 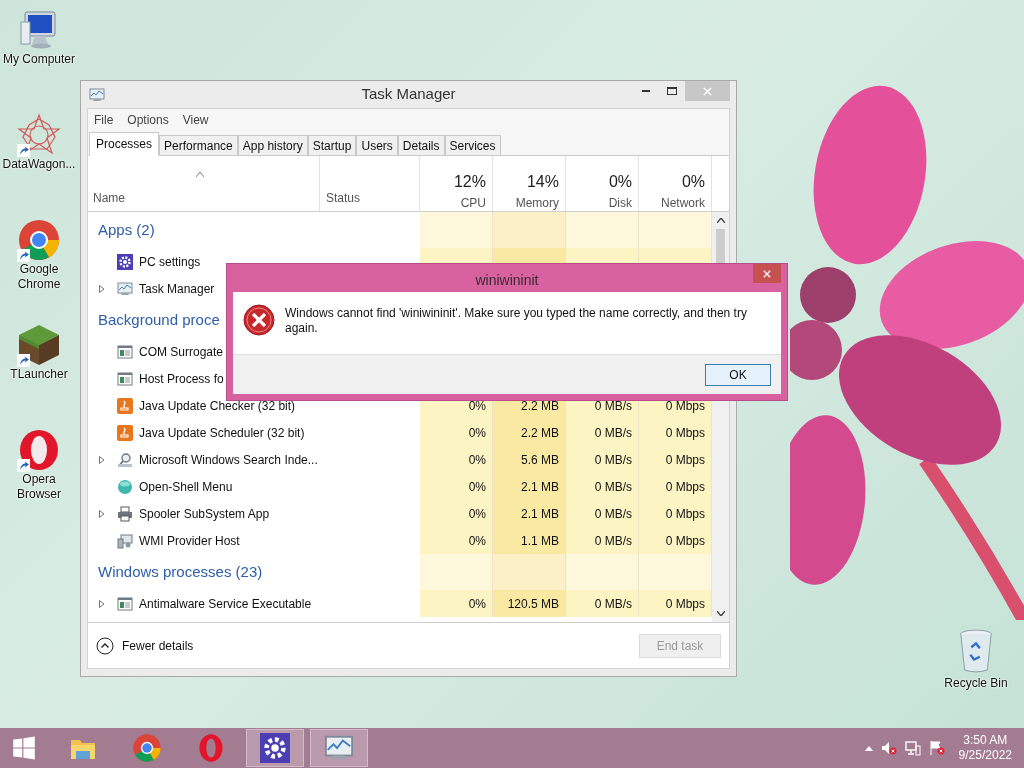 I want to click on recycle-bin-icon, so click(x=976, y=651).